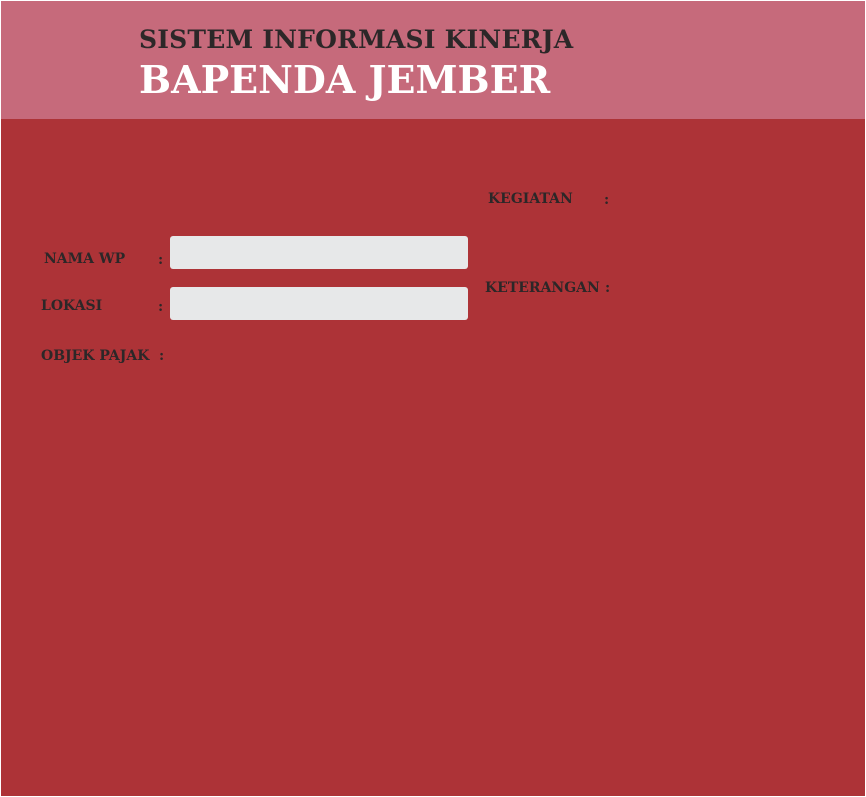  Describe the element at coordinates (542, 288) in the screenshot. I see `keterangan-label: KETERANGAN` at that location.